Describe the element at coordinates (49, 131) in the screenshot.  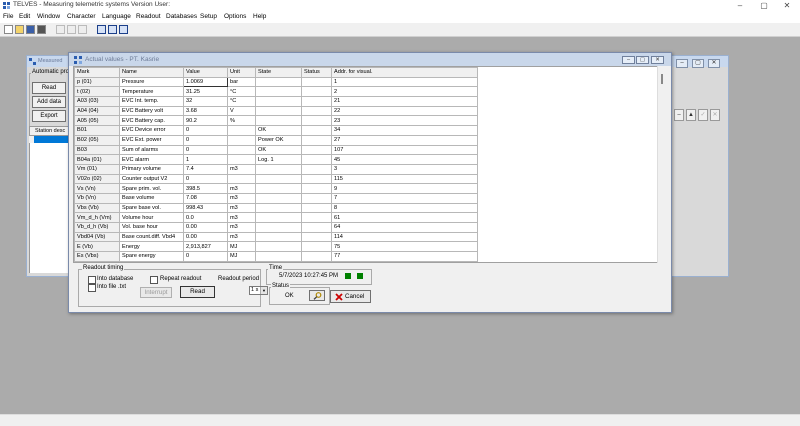
I see `station-desc-header: Station desc` at that location.